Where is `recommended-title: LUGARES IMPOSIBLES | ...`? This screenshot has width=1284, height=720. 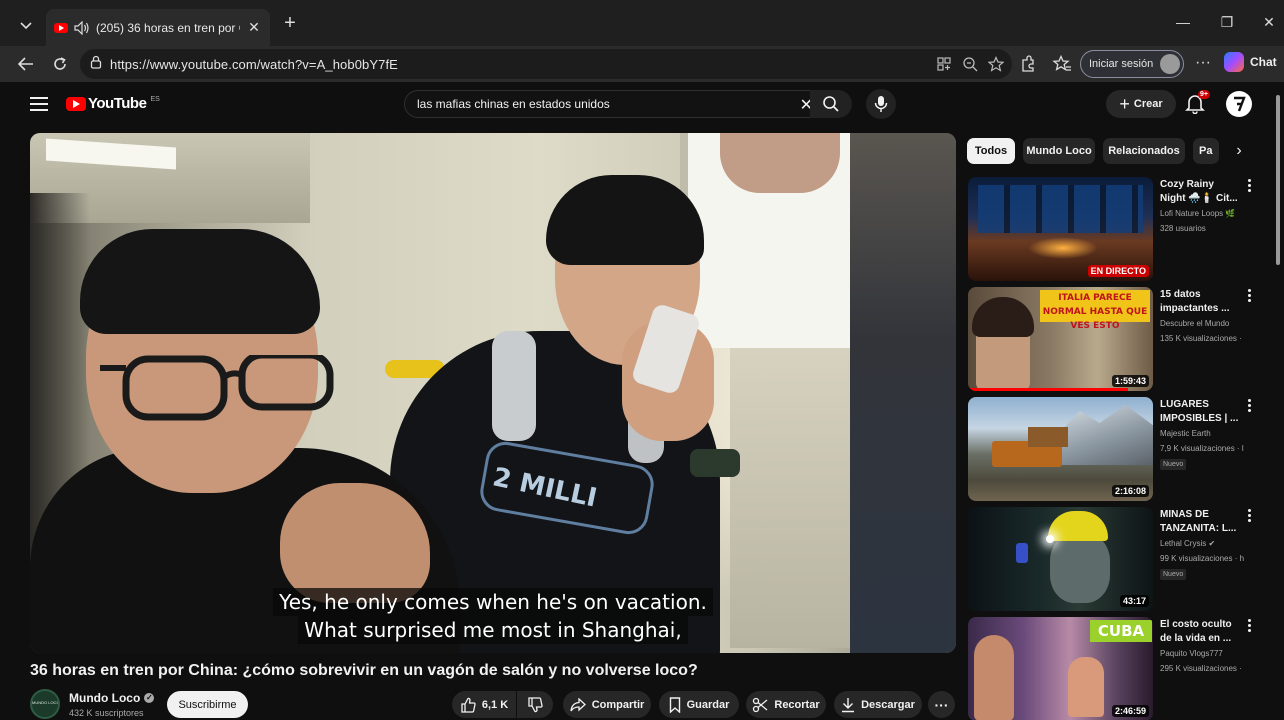 recommended-title: LUGARES IMPOSIBLES | ... is located at coordinates (1200, 412).